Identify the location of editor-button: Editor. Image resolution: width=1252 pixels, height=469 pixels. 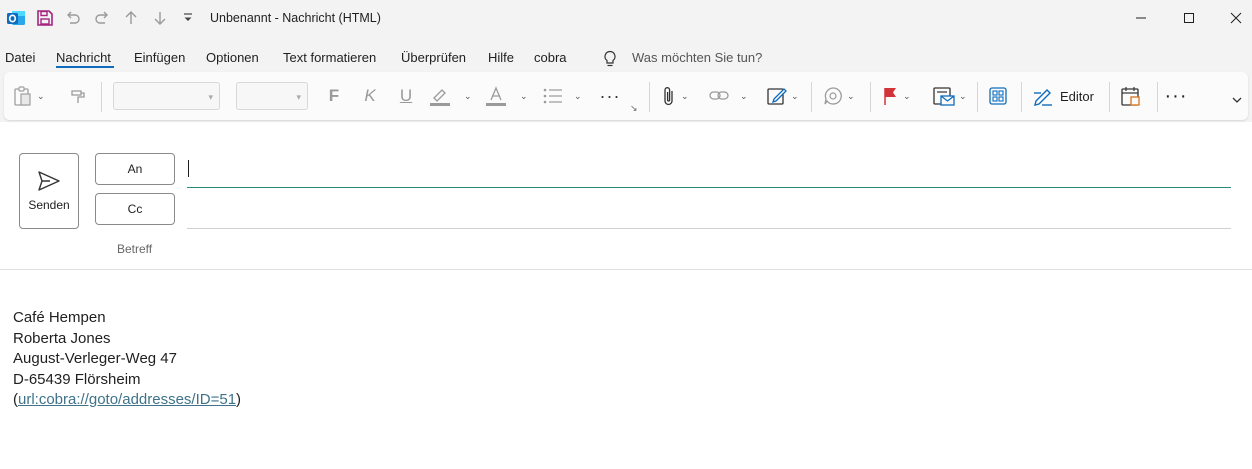
(1063, 96).